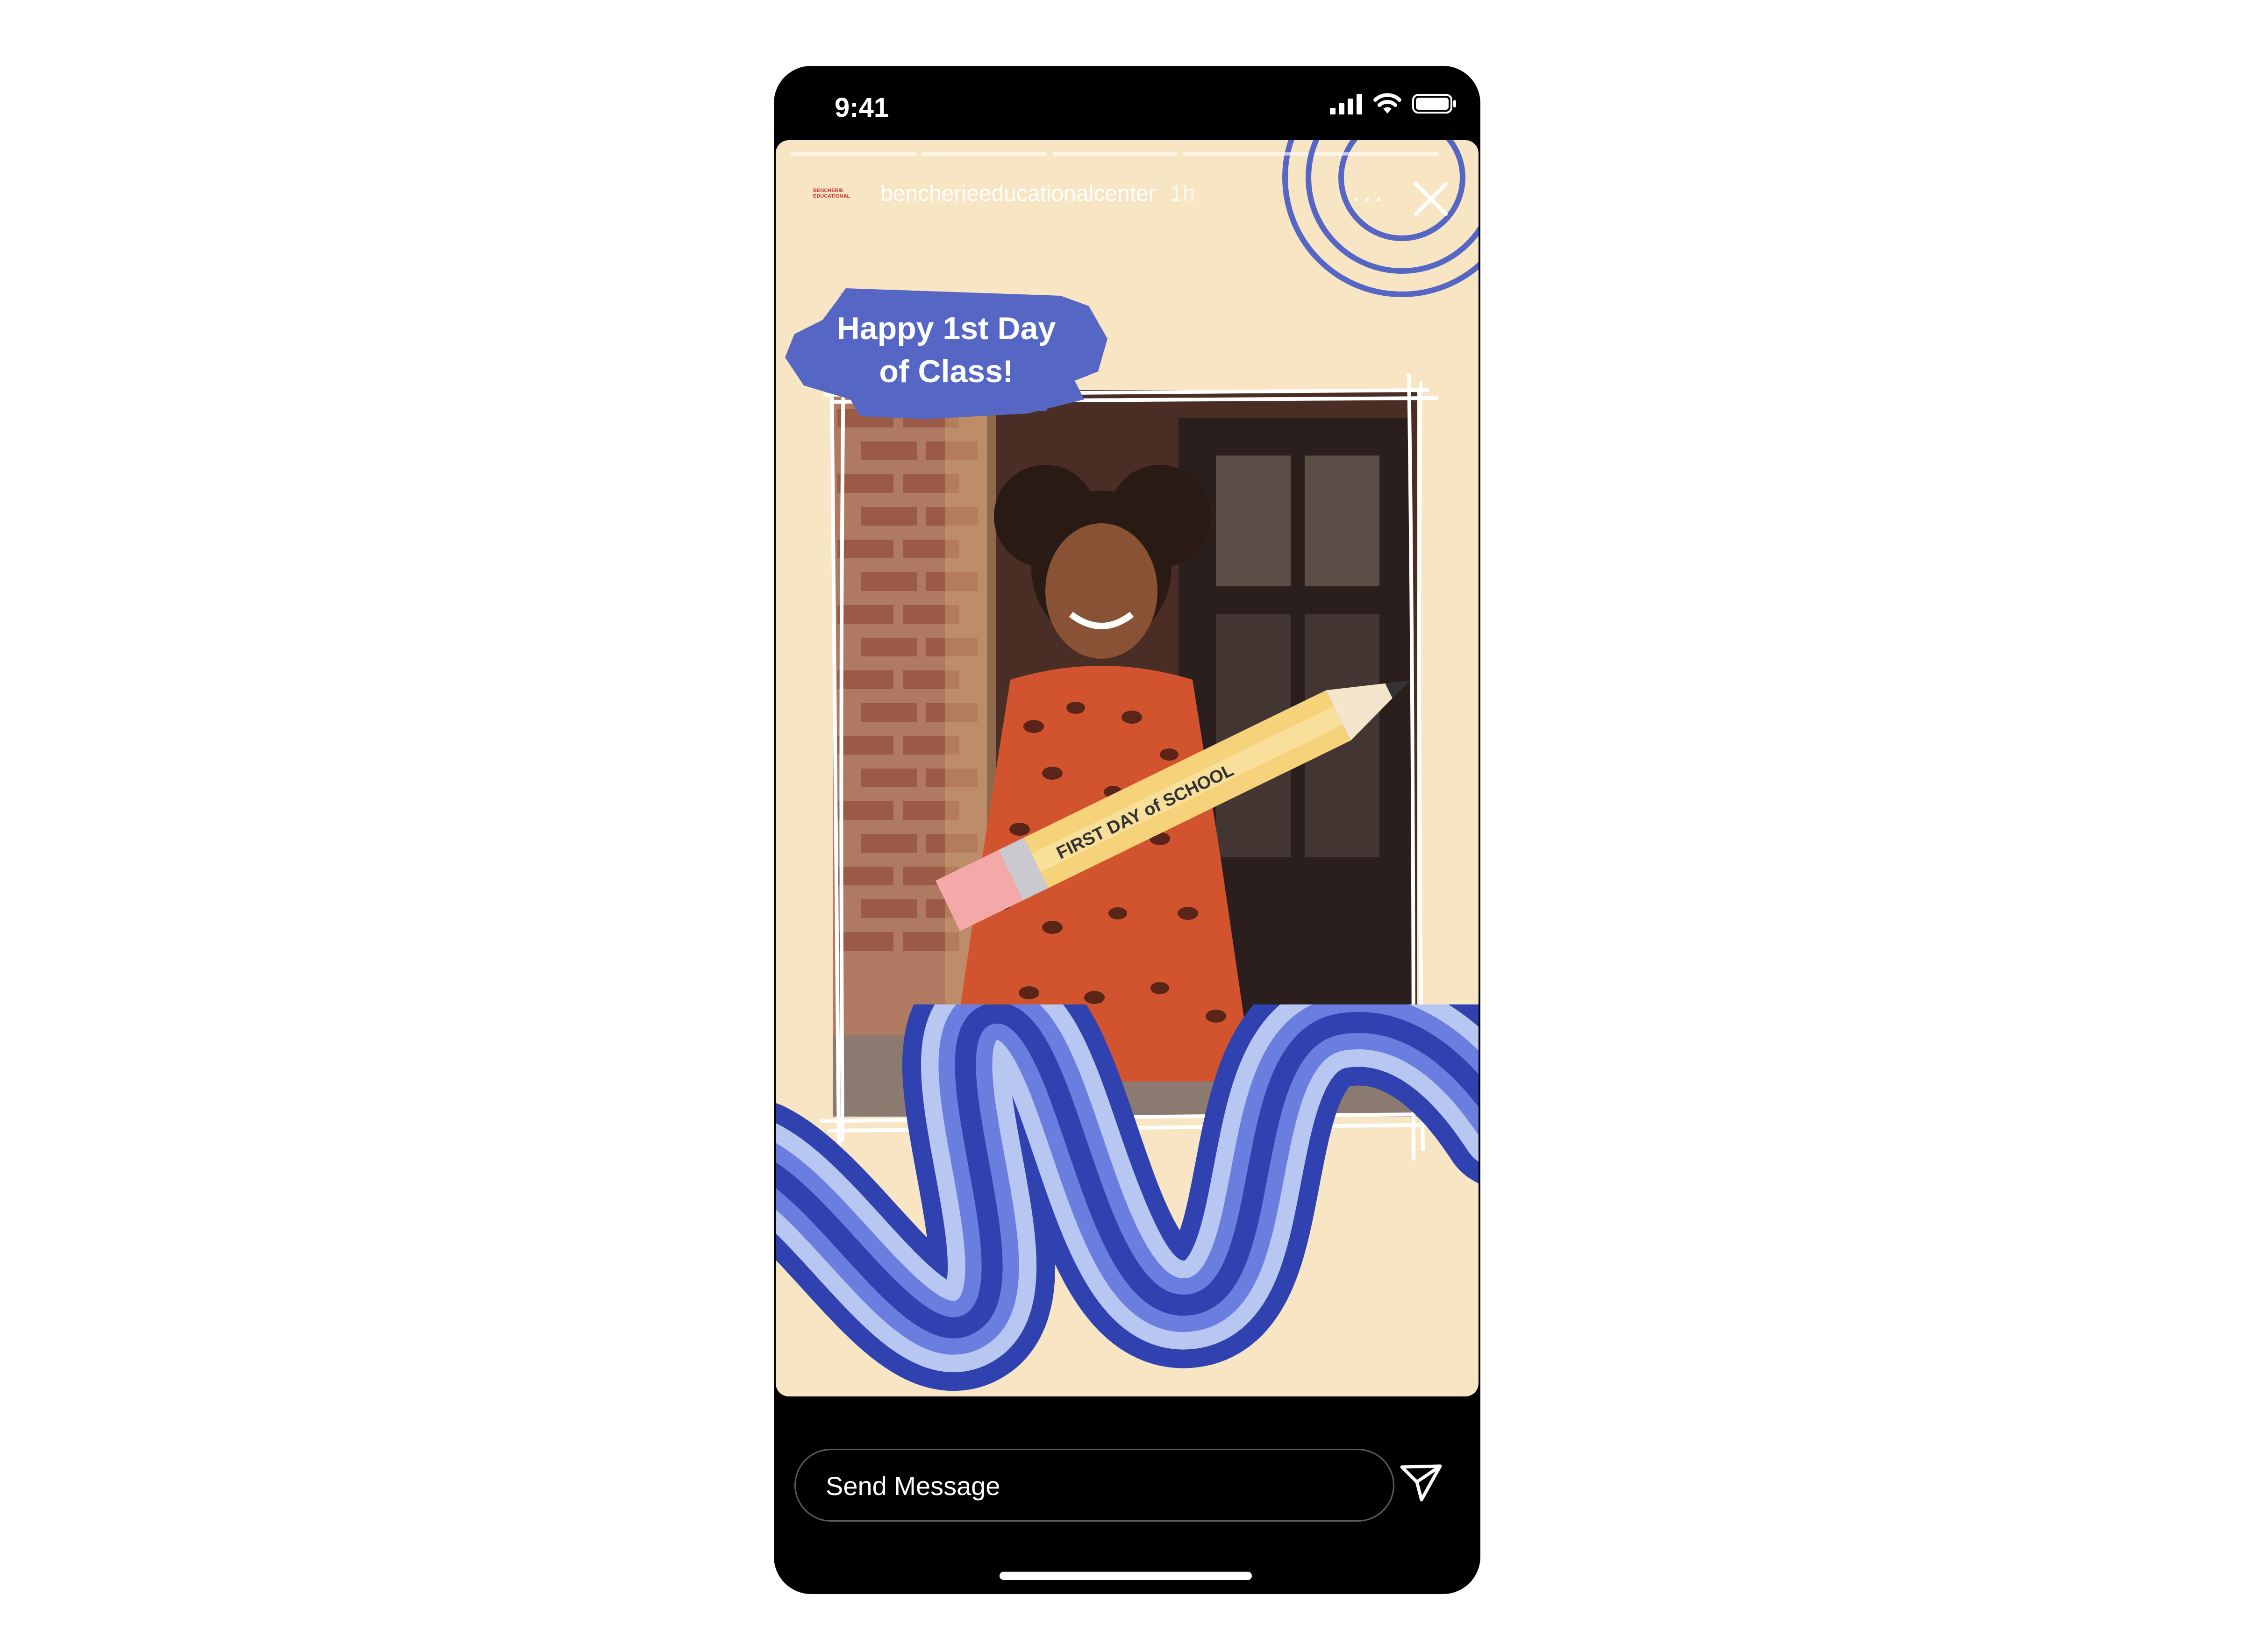 This screenshot has width=2243, height=1652. What do you see at coordinates (1380, 219) in the screenshot?
I see `ring-decoration` at bounding box center [1380, 219].